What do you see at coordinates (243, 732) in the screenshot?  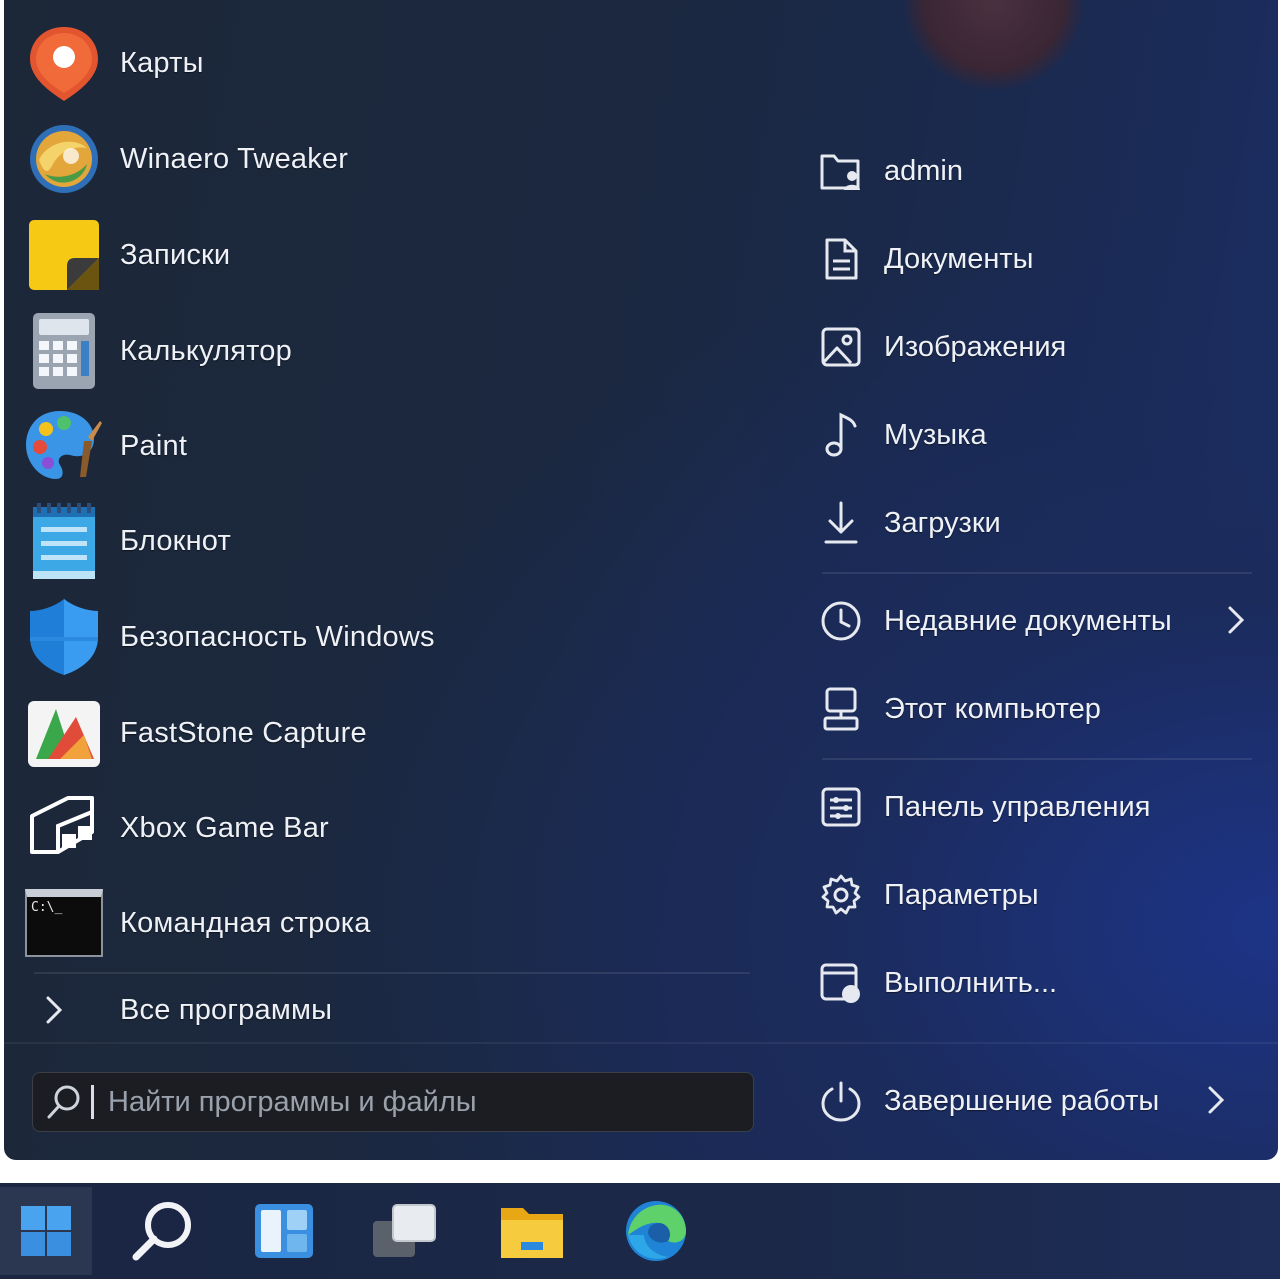 I see `app-label: FastStone Capture` at bounding box center [243, 732].